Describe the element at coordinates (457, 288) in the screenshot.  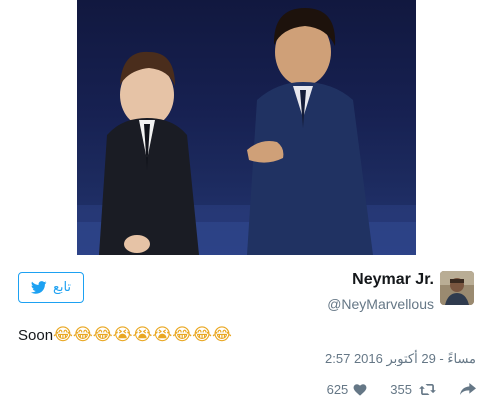
I see `avatar` at that location.